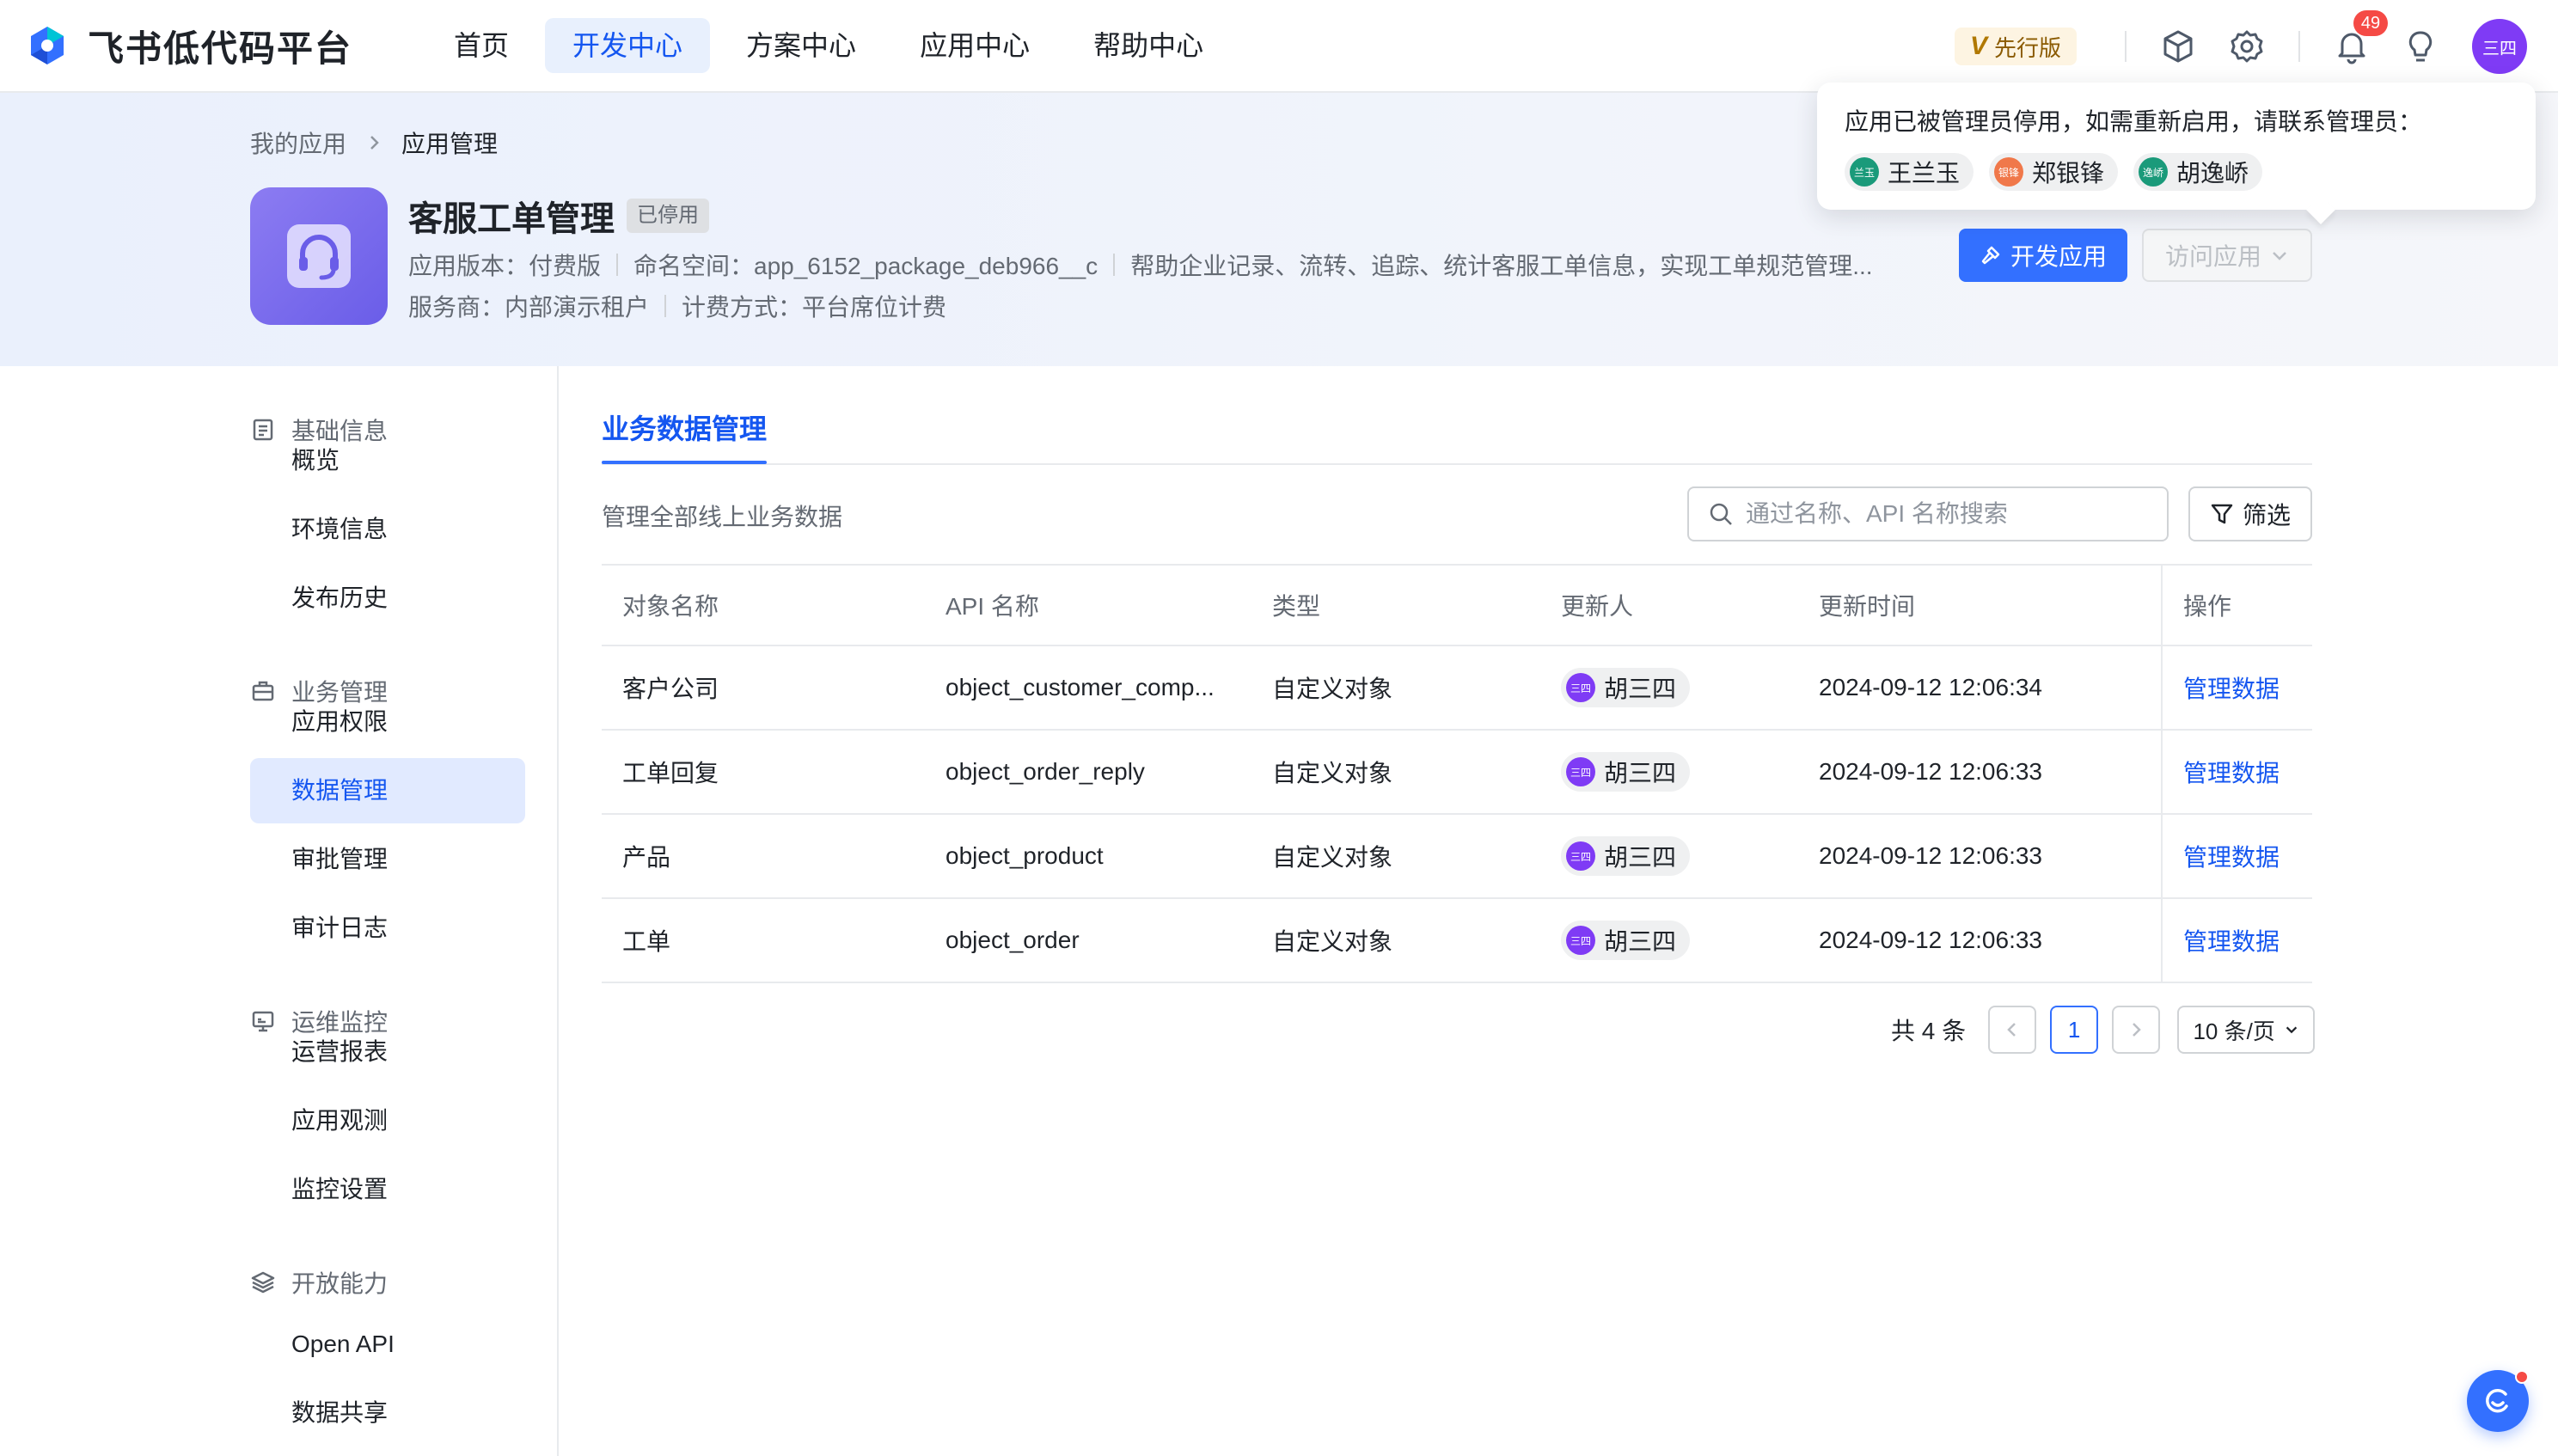  What do you see at coordinates (2266, 515) in the screenshot?
I see `filter-label: 筛选` at bounding box center [2266, 515].